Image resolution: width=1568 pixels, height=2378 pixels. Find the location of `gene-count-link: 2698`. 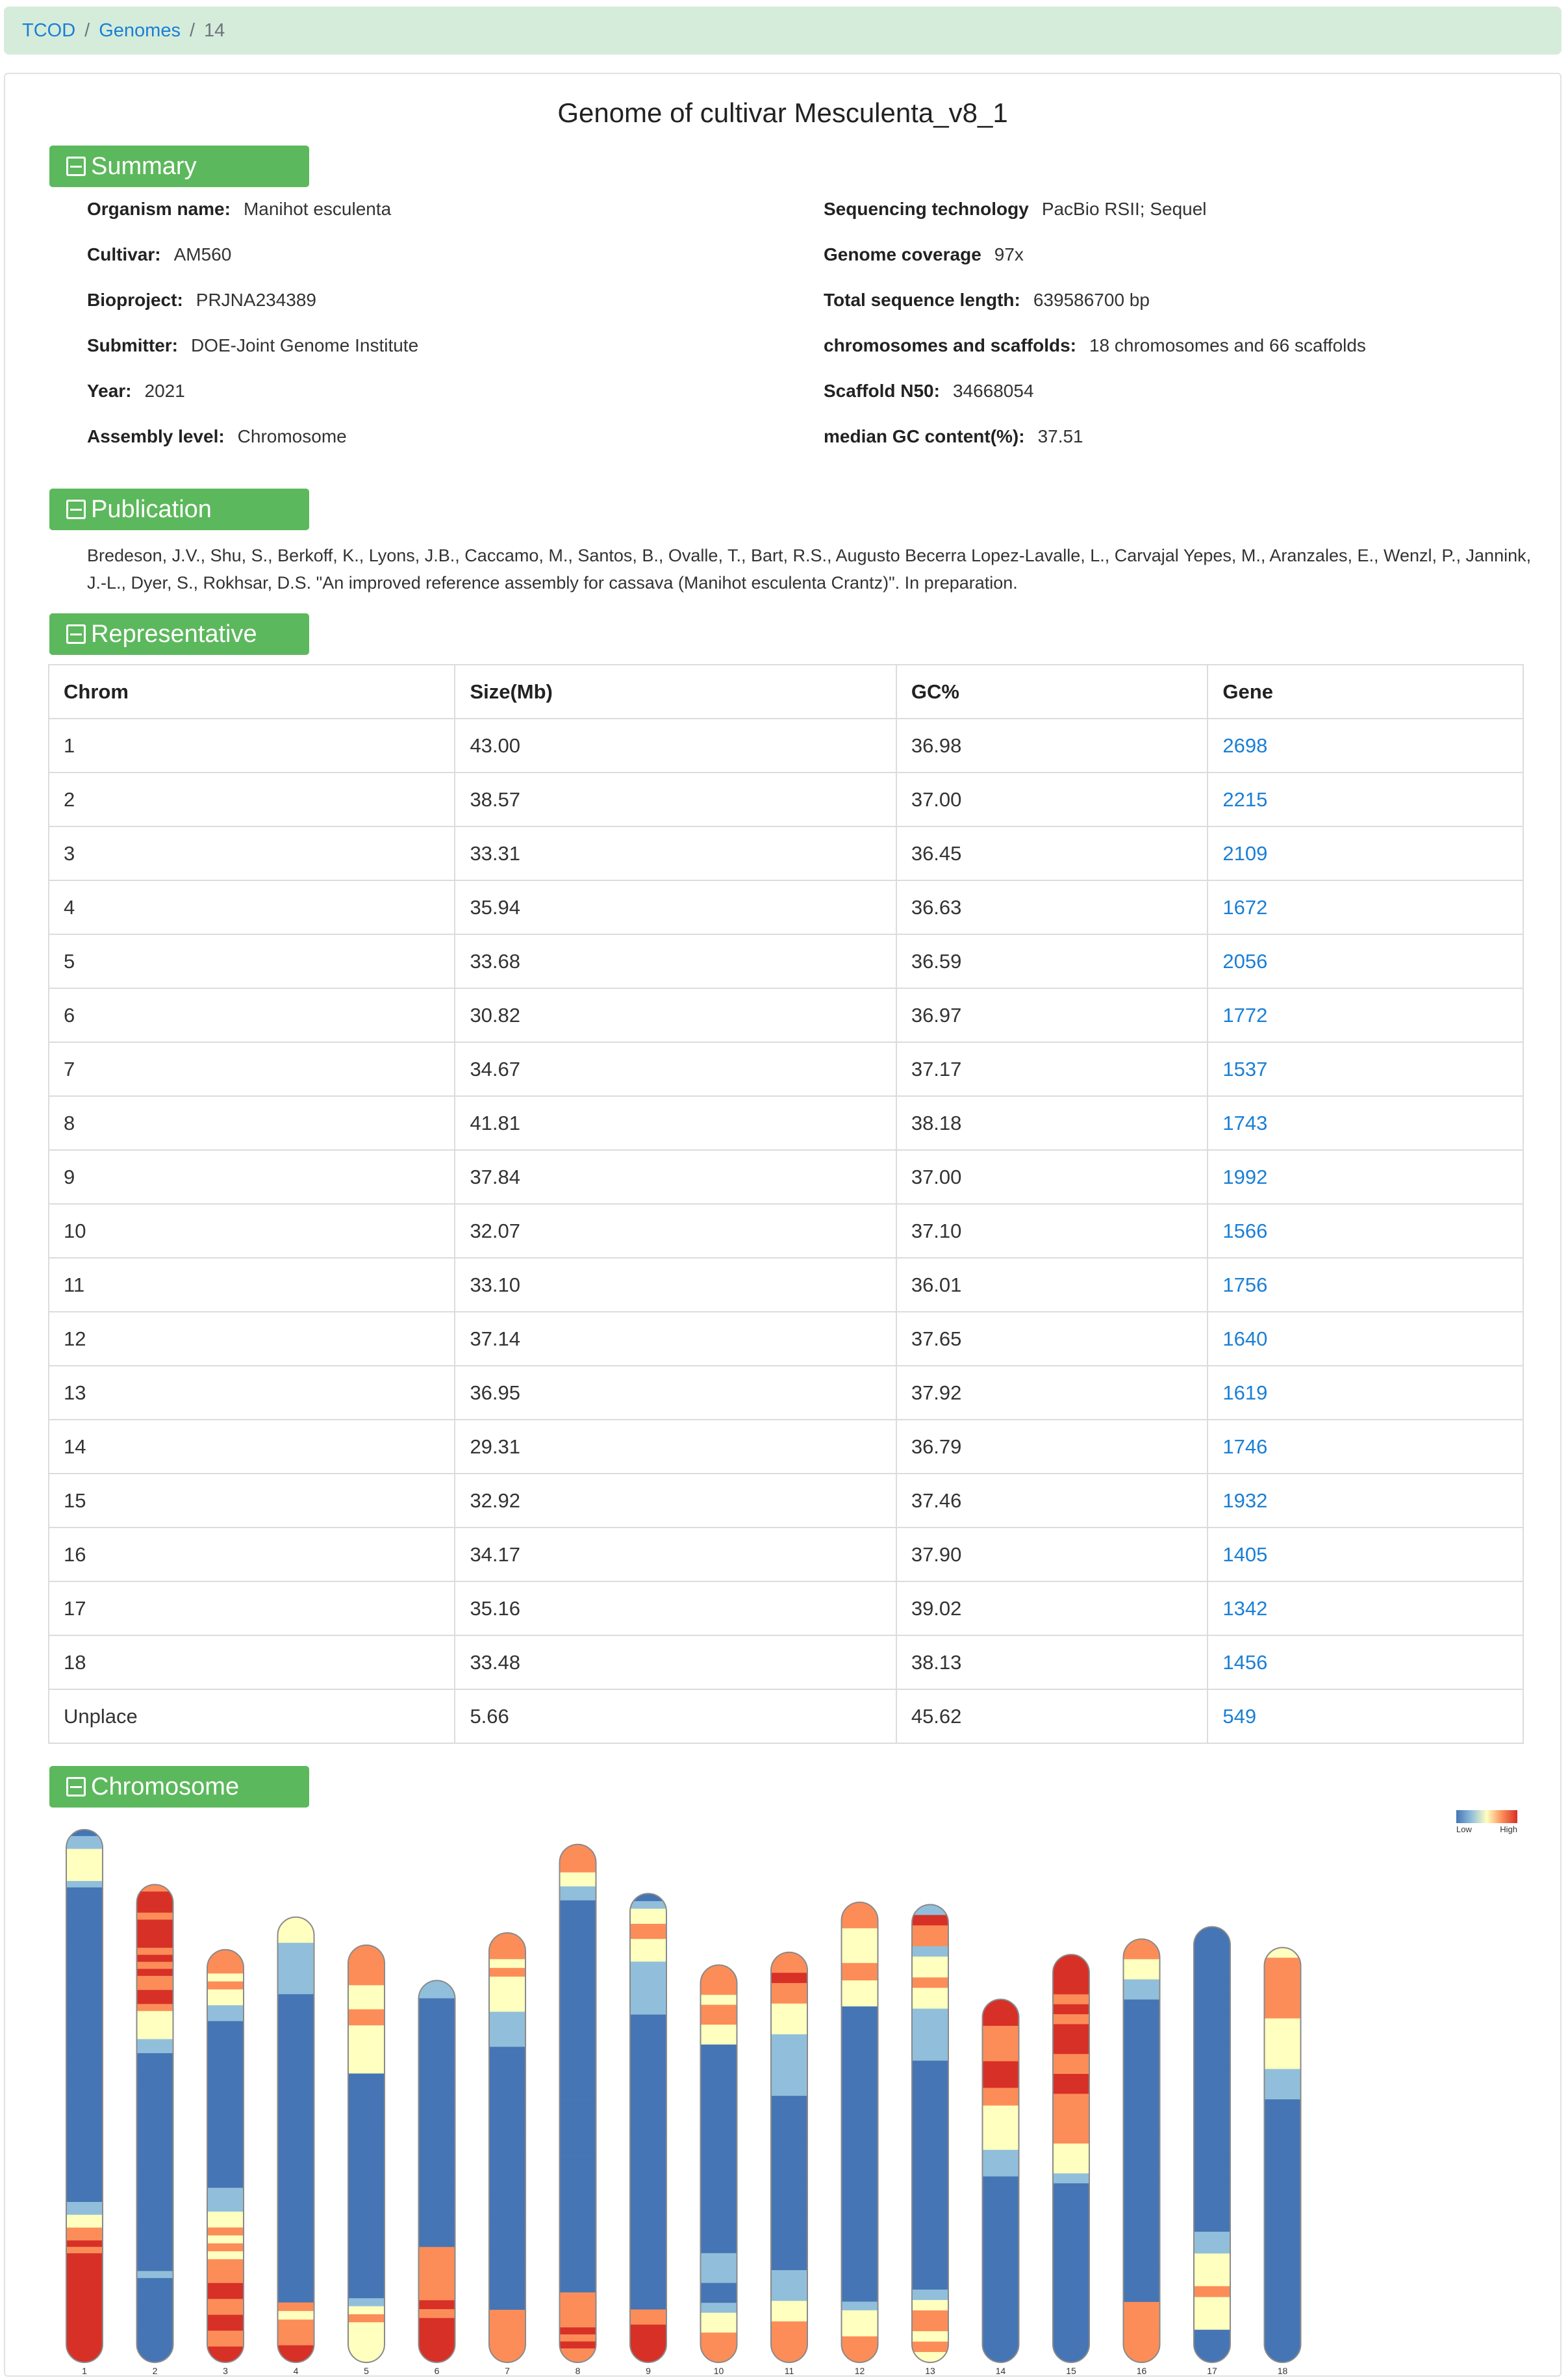

gene-count-link: 2698 is located at coordinates (1244, 745).